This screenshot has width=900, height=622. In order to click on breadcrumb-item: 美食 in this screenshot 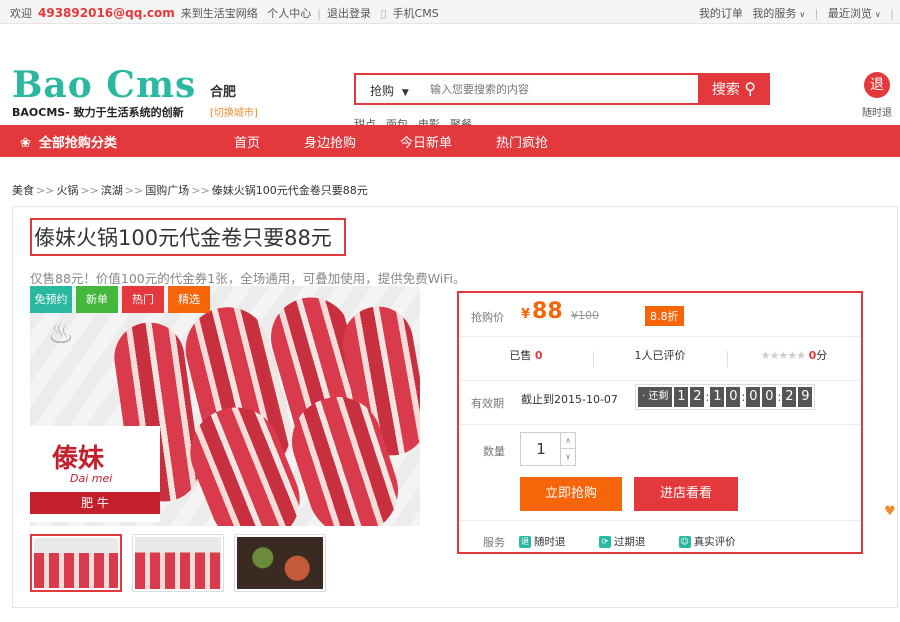, I will do `click(23, 190)`.